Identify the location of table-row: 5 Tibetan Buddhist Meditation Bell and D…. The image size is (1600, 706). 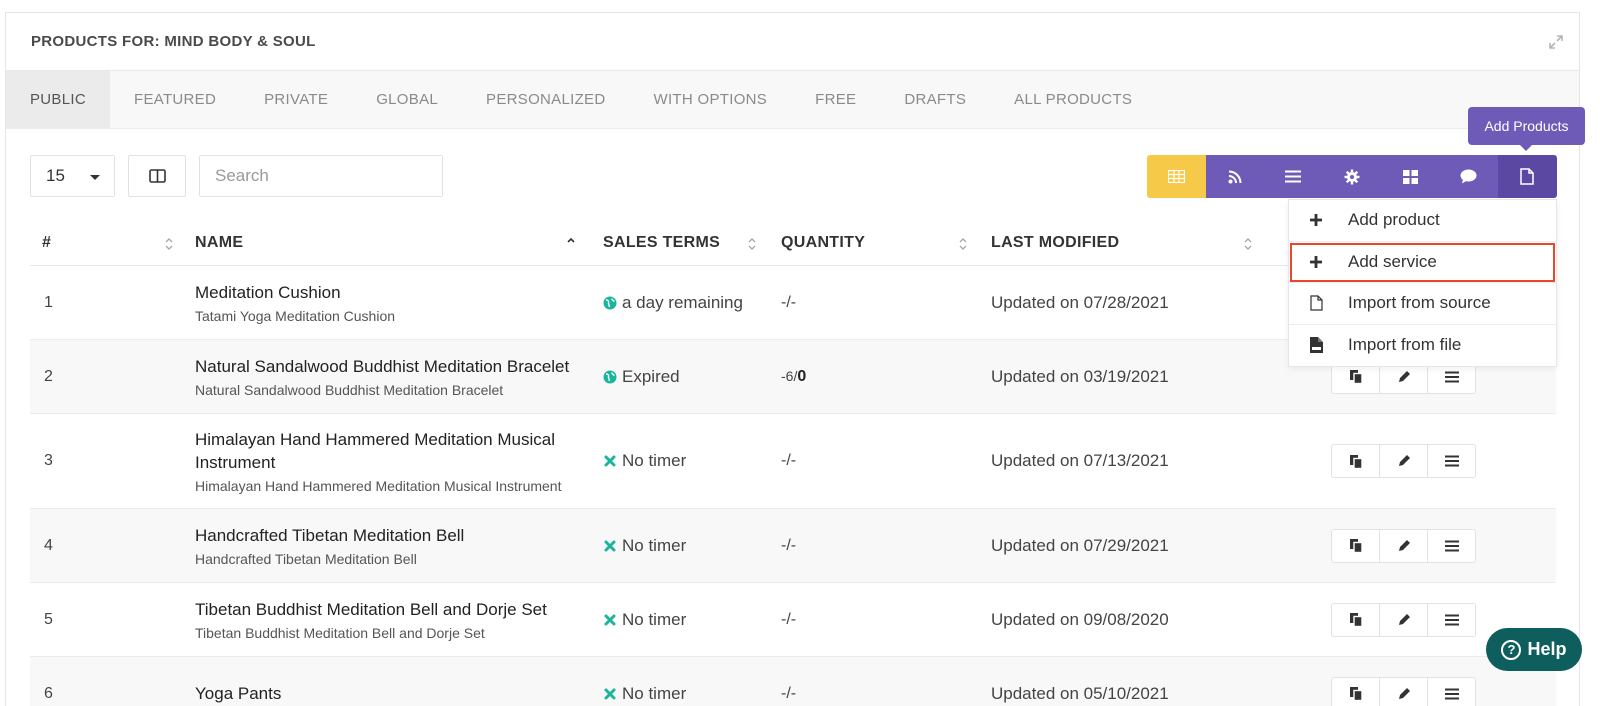
(793, 620).